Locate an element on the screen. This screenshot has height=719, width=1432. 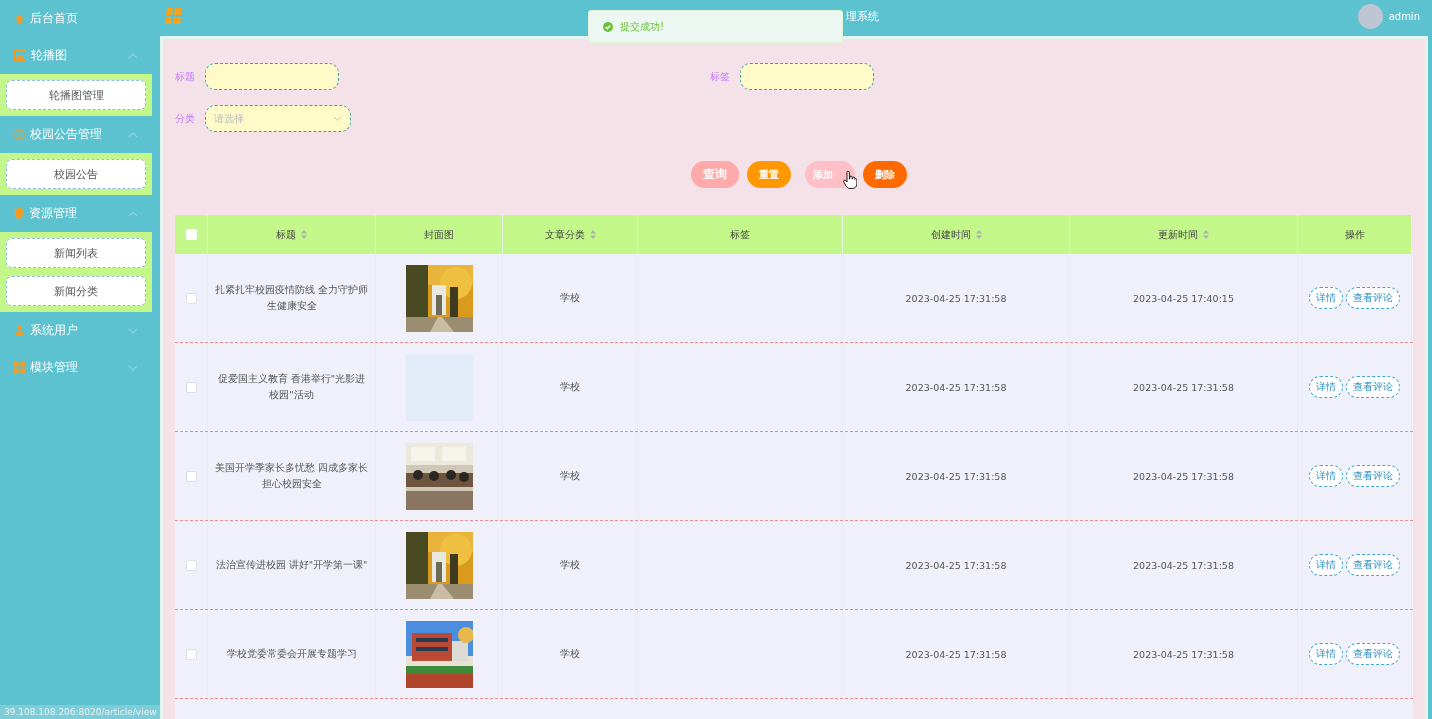
column-header: 操作 is located at coordinates (1354, 234).